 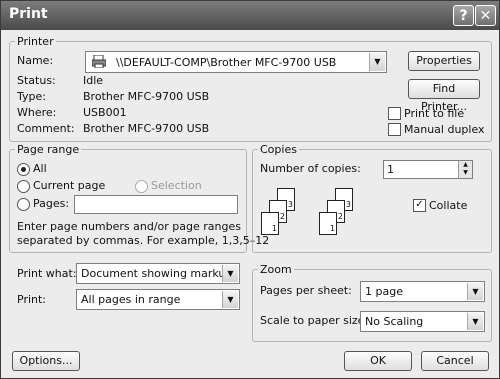 What do you see at coordinates (36, 80) in the screenshot?
I see `status-label: Status:` at bounding box center [36, 80].